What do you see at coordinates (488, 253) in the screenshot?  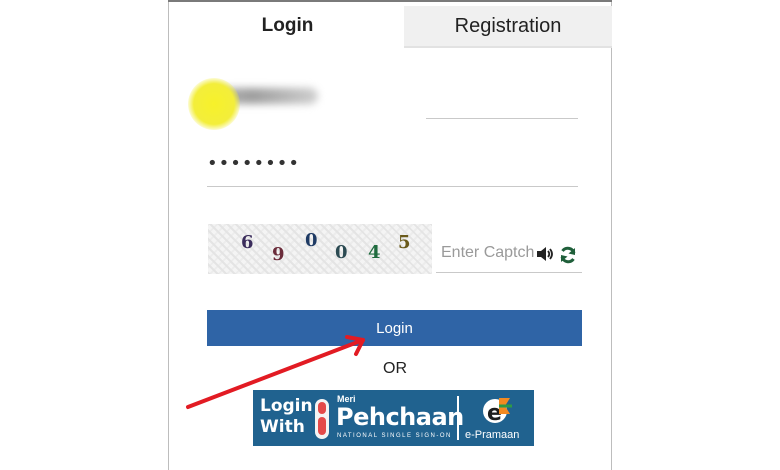 I see `captcha-input` at bounding box center [488, 253].